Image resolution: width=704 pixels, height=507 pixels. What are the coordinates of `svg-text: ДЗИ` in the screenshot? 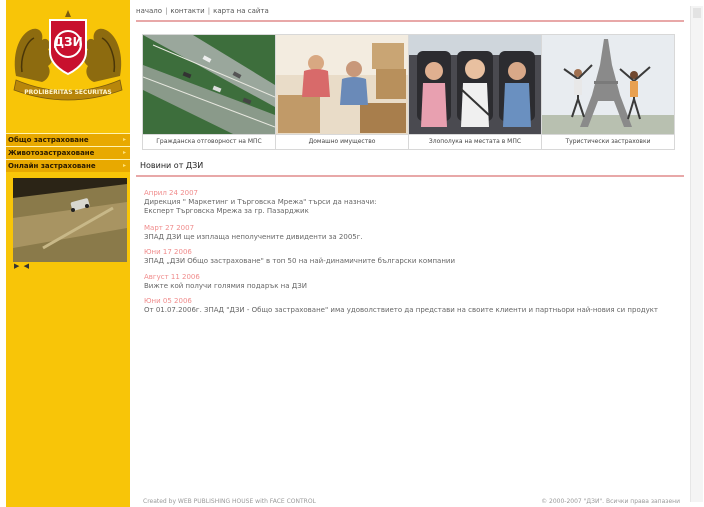 It's located at (67, 42).